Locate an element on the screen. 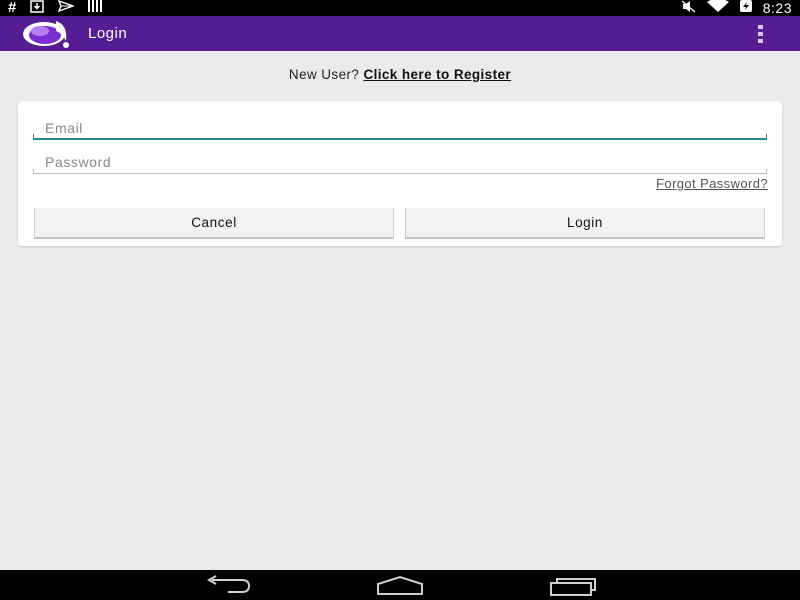 Image resolution: width=800 pixels, height=600 pixels. recents-icon is located at coordinates (574, 585).